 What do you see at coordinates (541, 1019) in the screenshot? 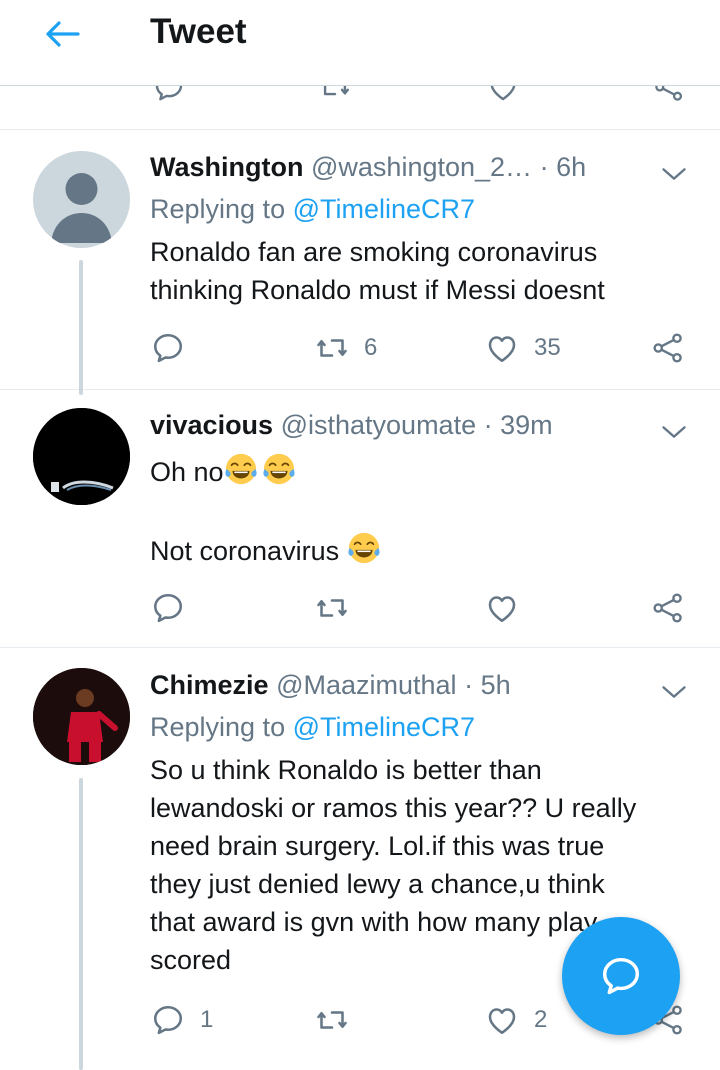
I see `like-count: 2` at bounding box center [541, 1019].